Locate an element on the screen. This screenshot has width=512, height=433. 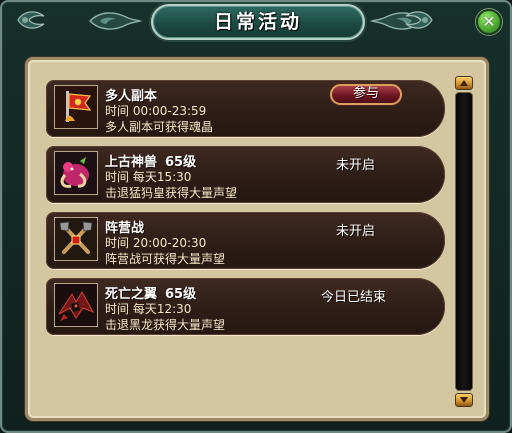
activity-row-ancient-beast: 上古神兽 65级 时间 每天15:30 击退猛犸皇获得大量声望 未开启 is located at coordinates (245, 174).